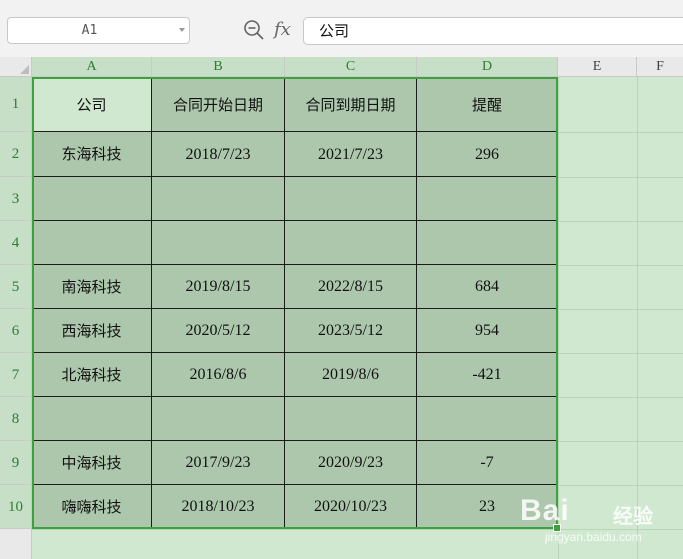 The width and height of the screenshot is (683, 559). Describe the element at coordinates (334, 31) in the screenshot. I see `formula-input-value: 公司` at that location.